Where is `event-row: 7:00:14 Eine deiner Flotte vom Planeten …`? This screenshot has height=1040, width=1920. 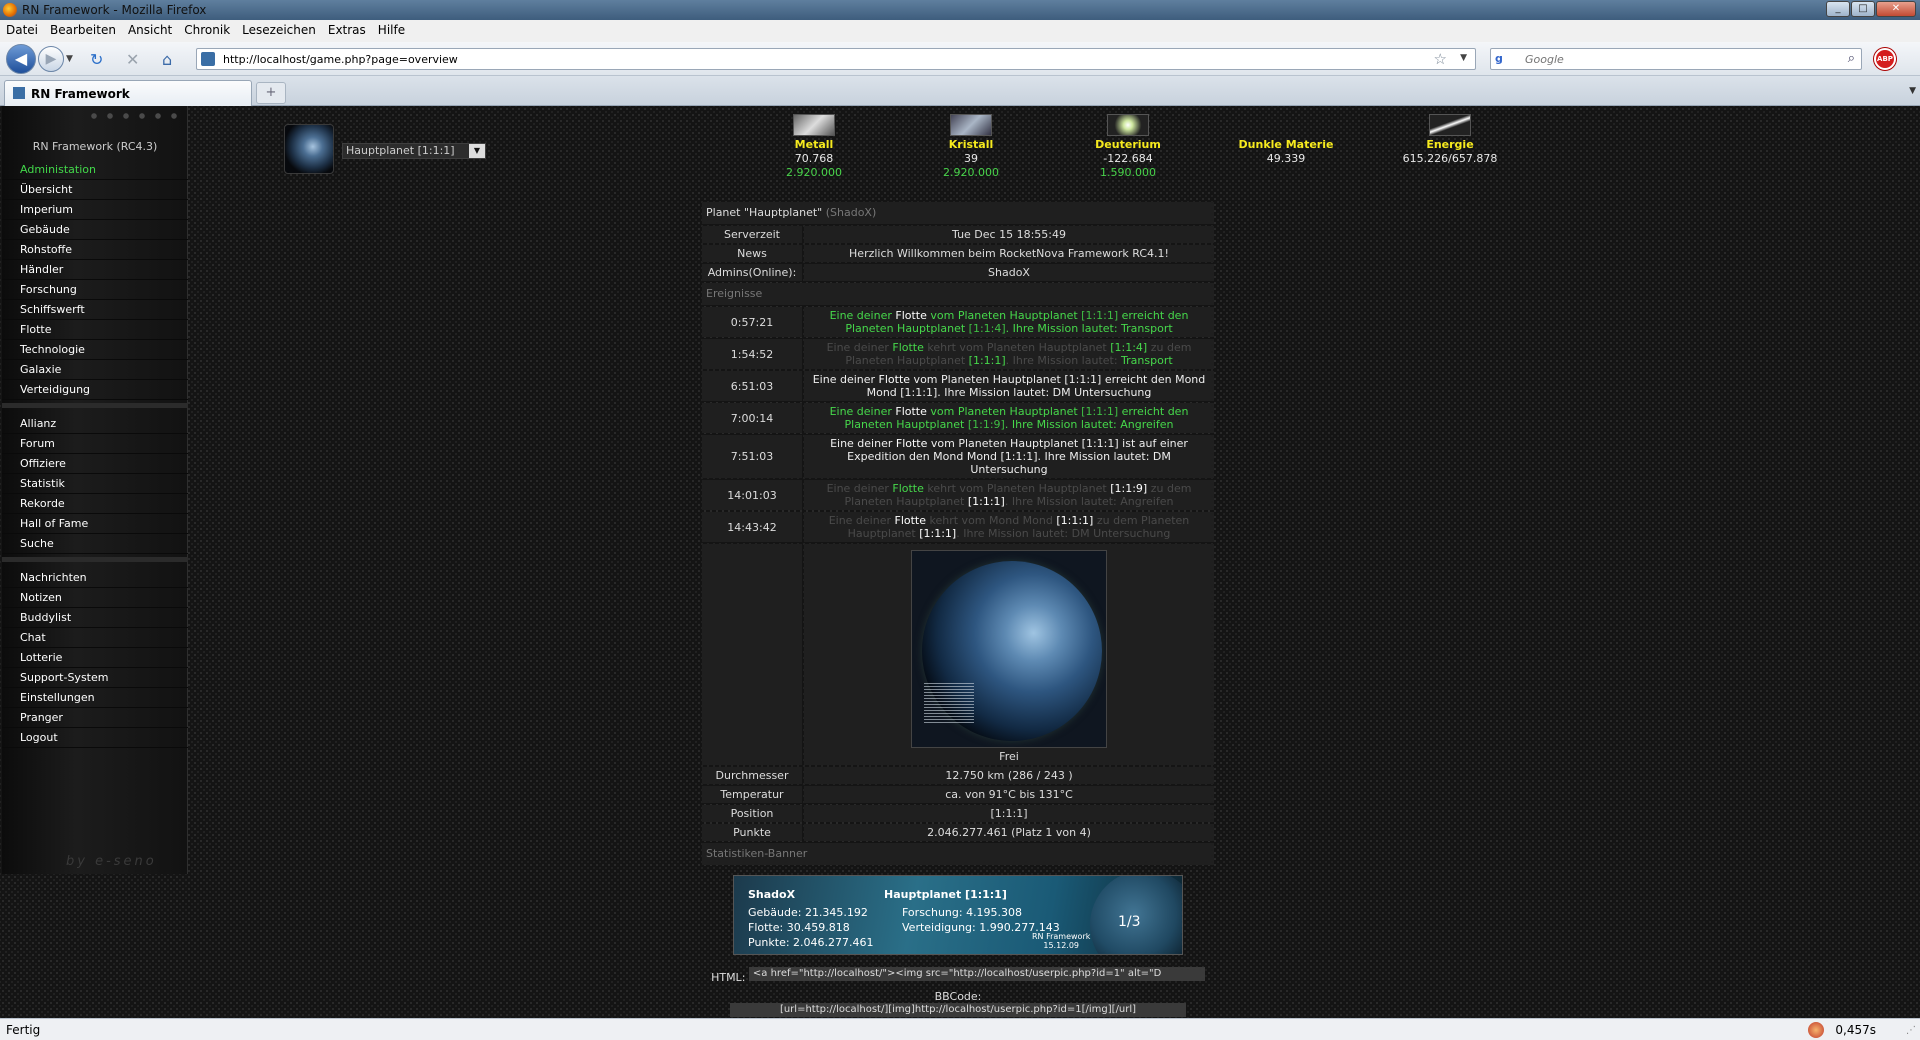 event-row: 7:00:14 Eine deiner Flotte vom Planeten … is located at coordinates (958, 418).